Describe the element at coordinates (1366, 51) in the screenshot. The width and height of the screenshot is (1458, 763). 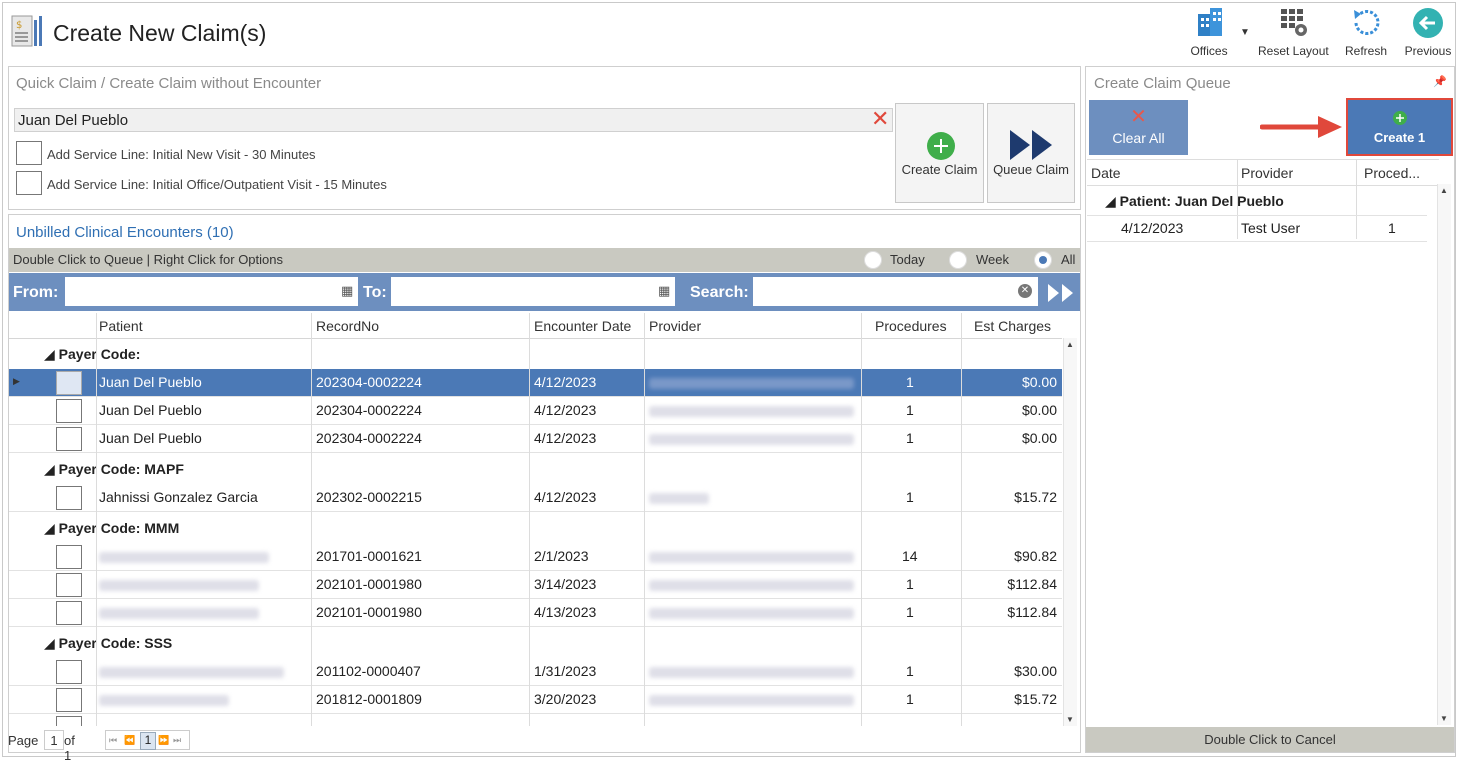
I see `refresh-label: Refresh` at that location.